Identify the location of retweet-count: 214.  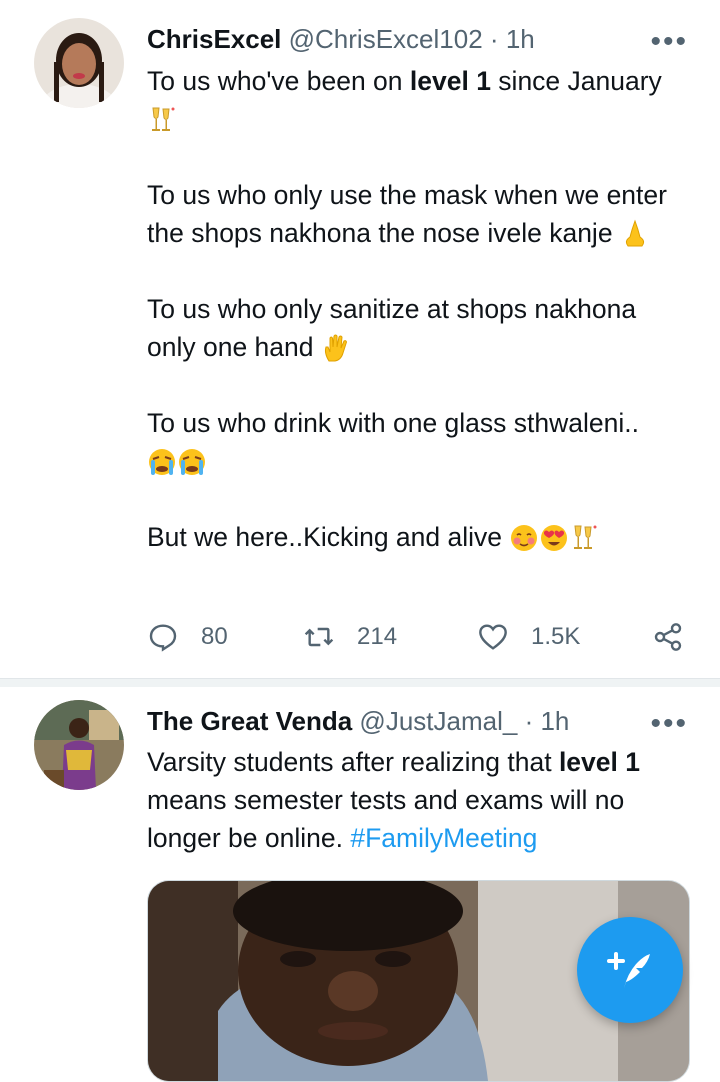
(377, 636).